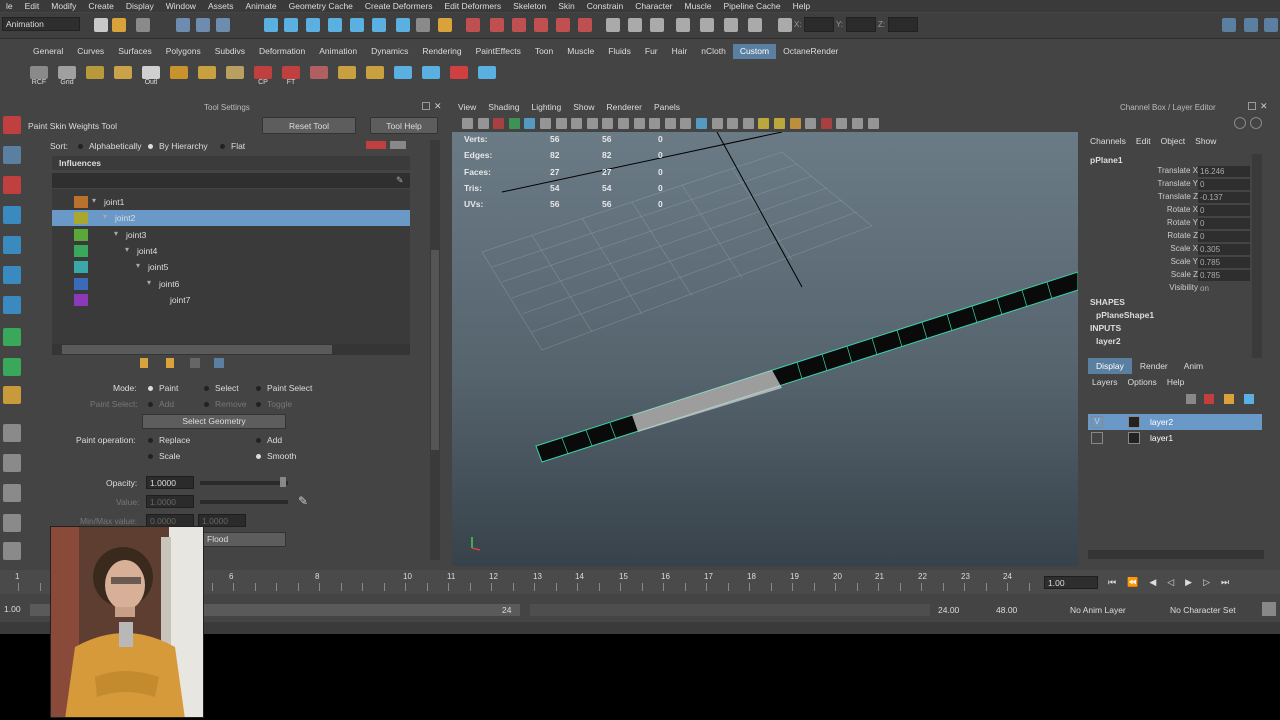  What do you see at coordinates (143, 25) in the screenshot?
I see `save-scene-icon` at bounding box center [143, 25].